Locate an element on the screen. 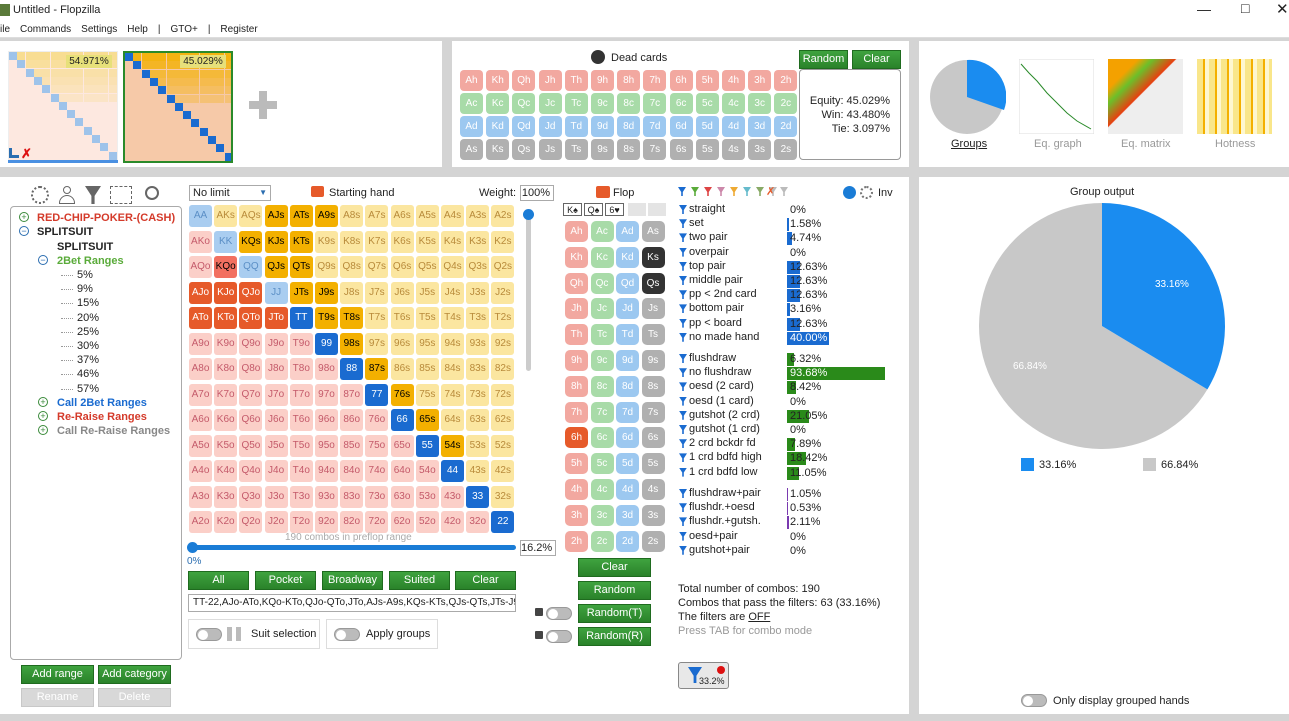 This screenshot has width=1289, height=721. hand-cell-95s: 95s is located at coordinates (427, 343).